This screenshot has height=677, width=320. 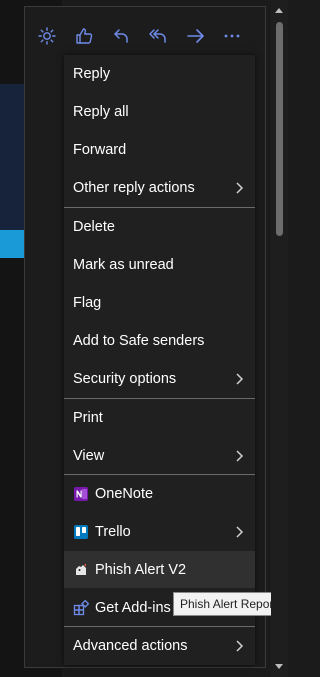 What do you see at coordinates (141, 569) in the screenshot?
I see `menu-item-label: Phish Alert V2` at bounding box center [141, 569].